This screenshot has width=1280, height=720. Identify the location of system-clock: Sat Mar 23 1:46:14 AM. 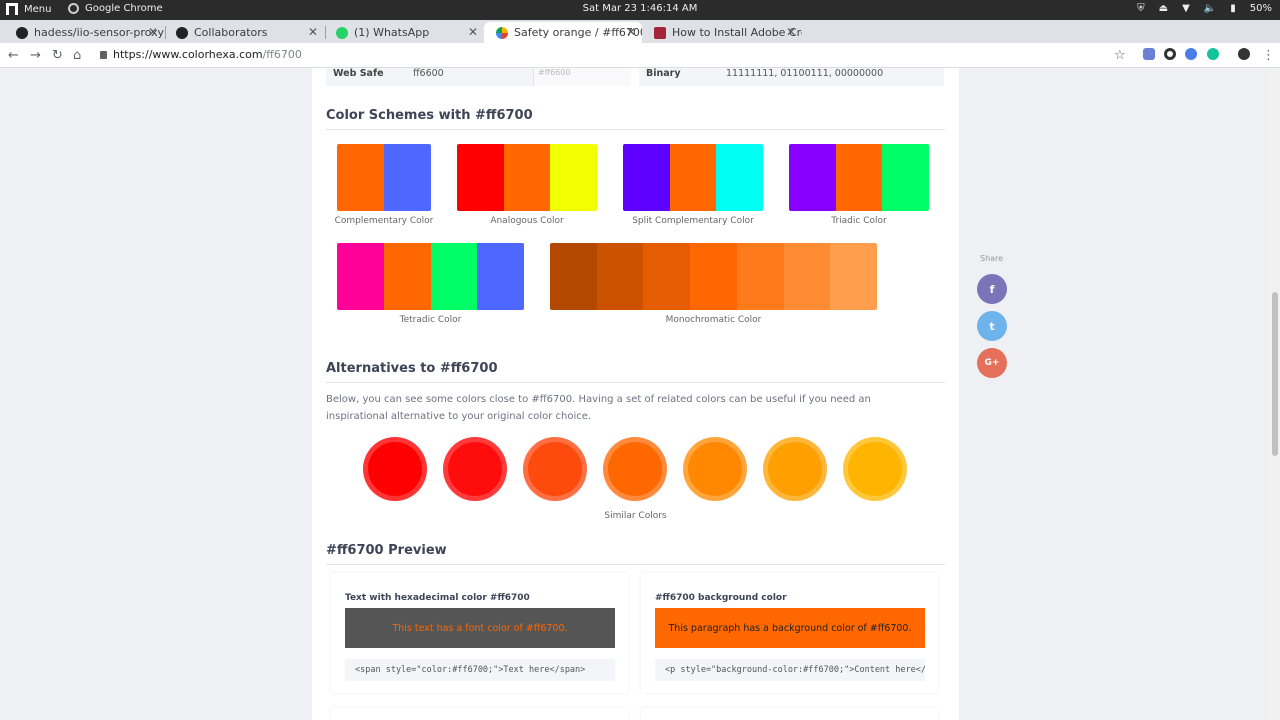
(640, 8).